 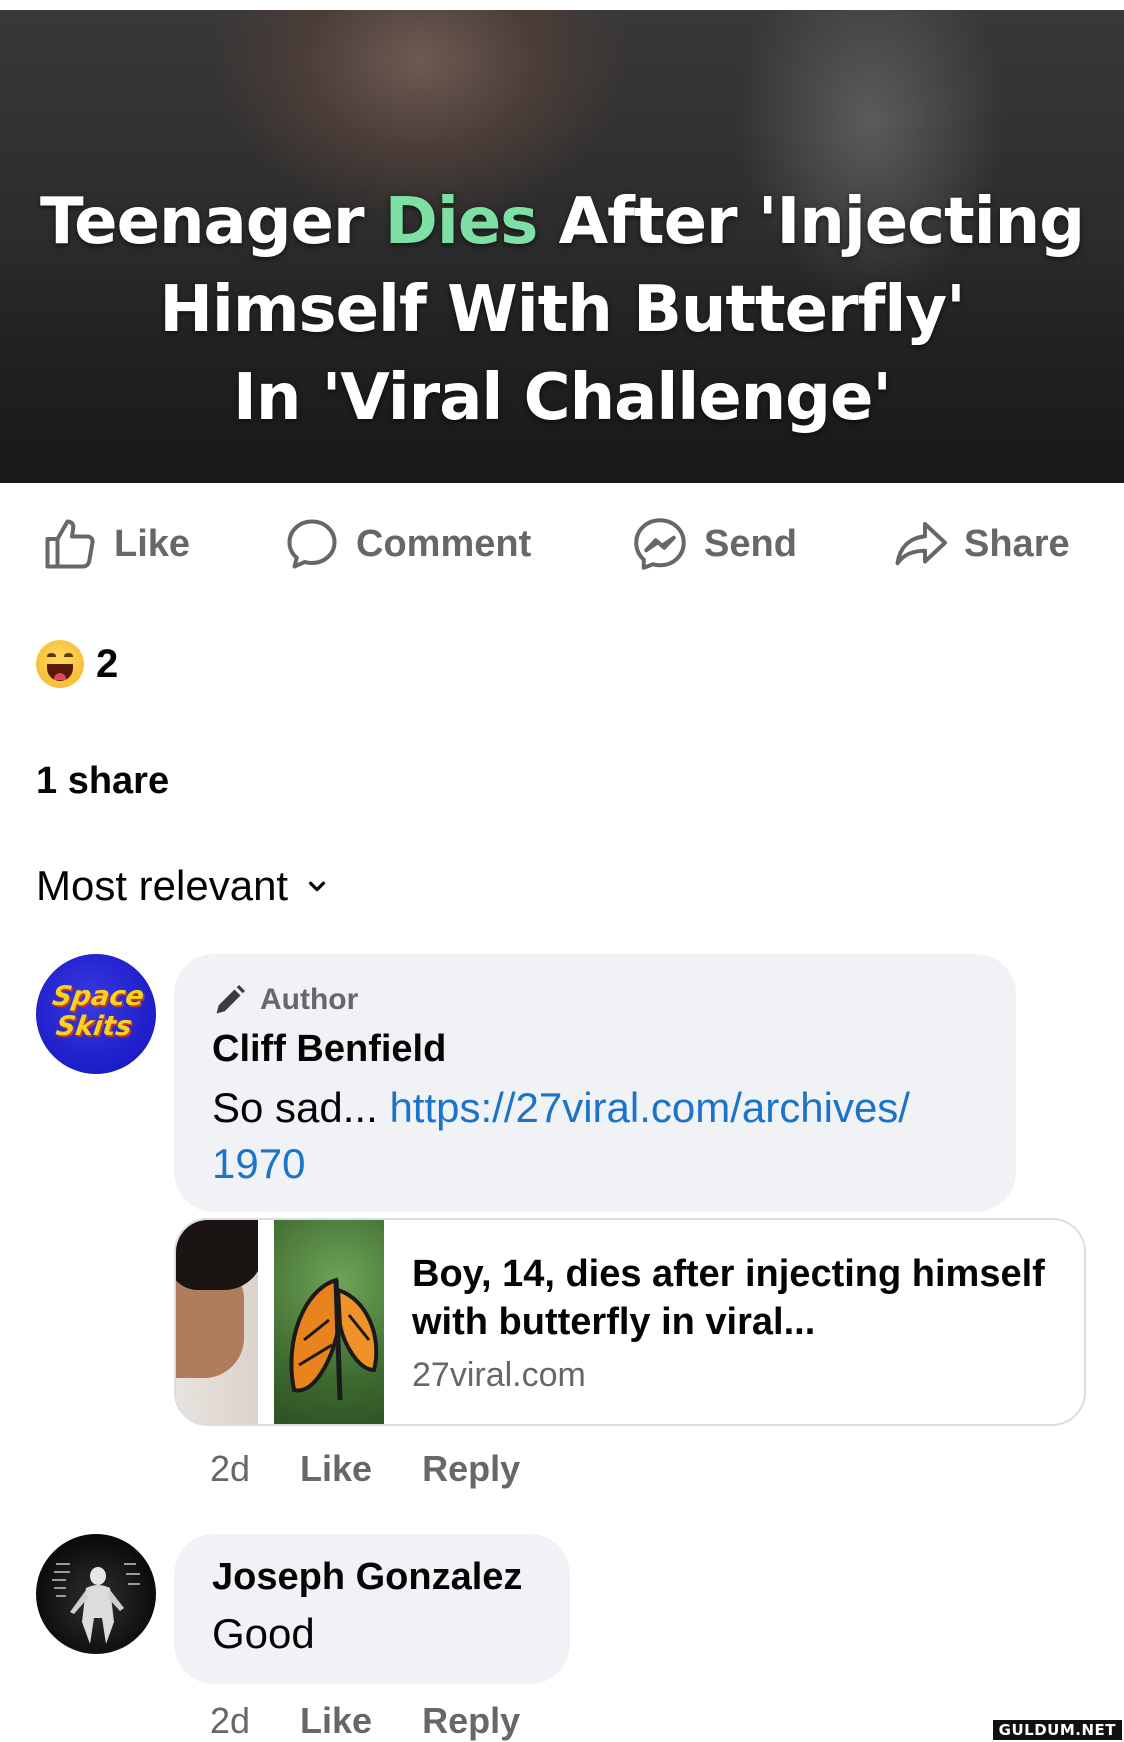 What do you see at coordinates (162, 885) in the screenshot?
I see `sort-label: Most relevant` at bounding box center [162, 885].